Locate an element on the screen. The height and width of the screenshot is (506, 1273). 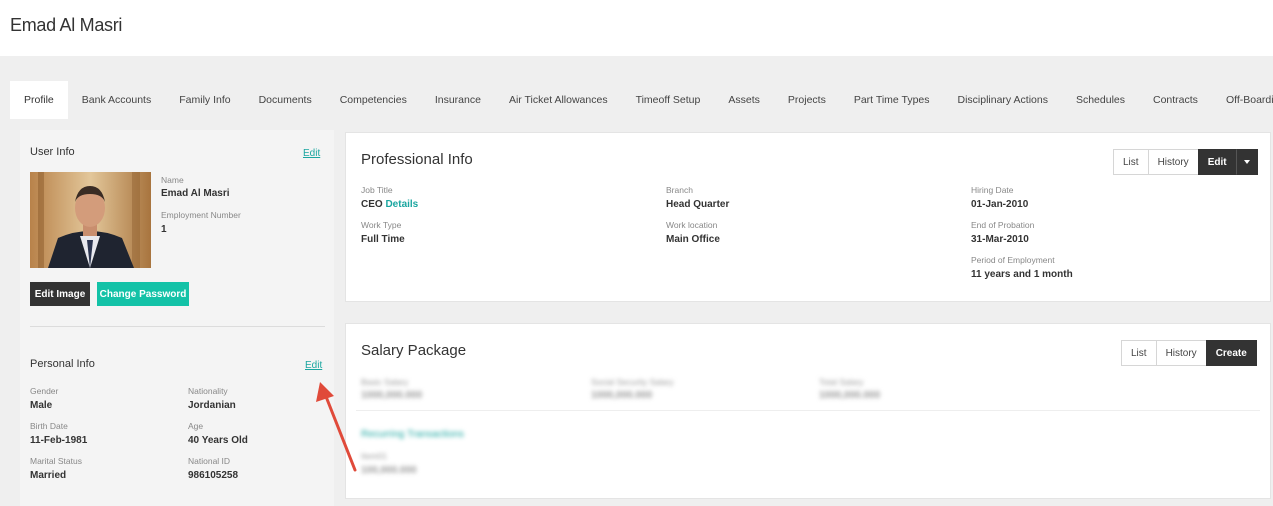
tab-timeoff-setup: Timeoff Setup is located at coordinates (668, 100).